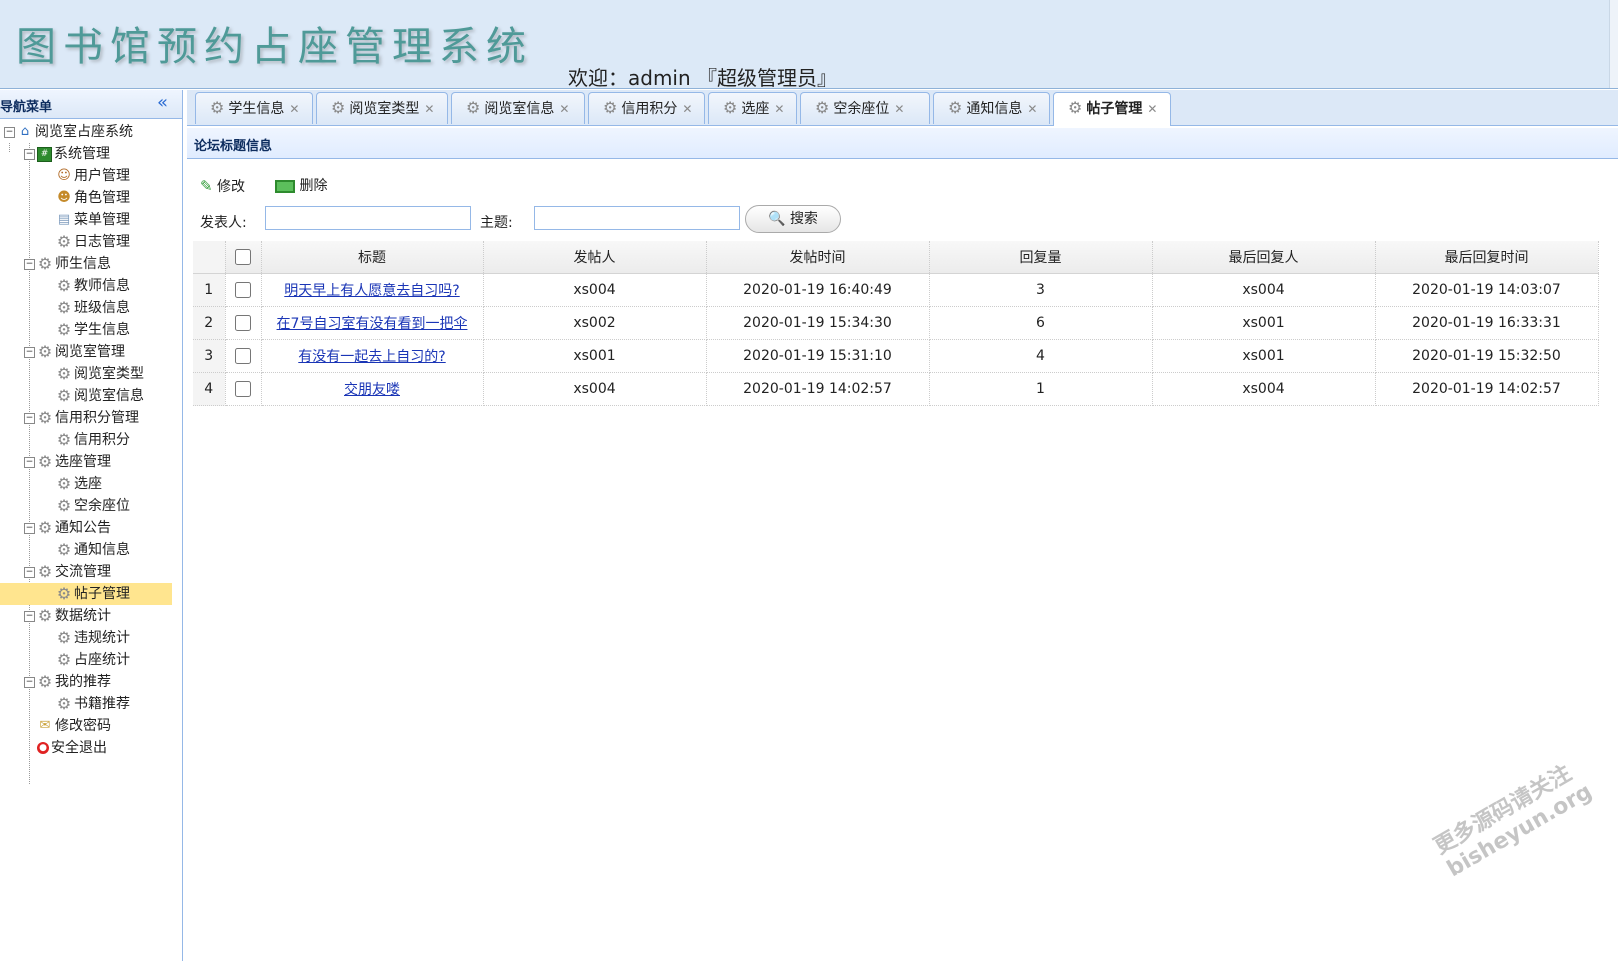 The image size is (1618, 961). Describe the element at coordinates (371, 291) in the screenshot. I see `post-title-link: 明天早上有人愿意去自习吗?` at that location.